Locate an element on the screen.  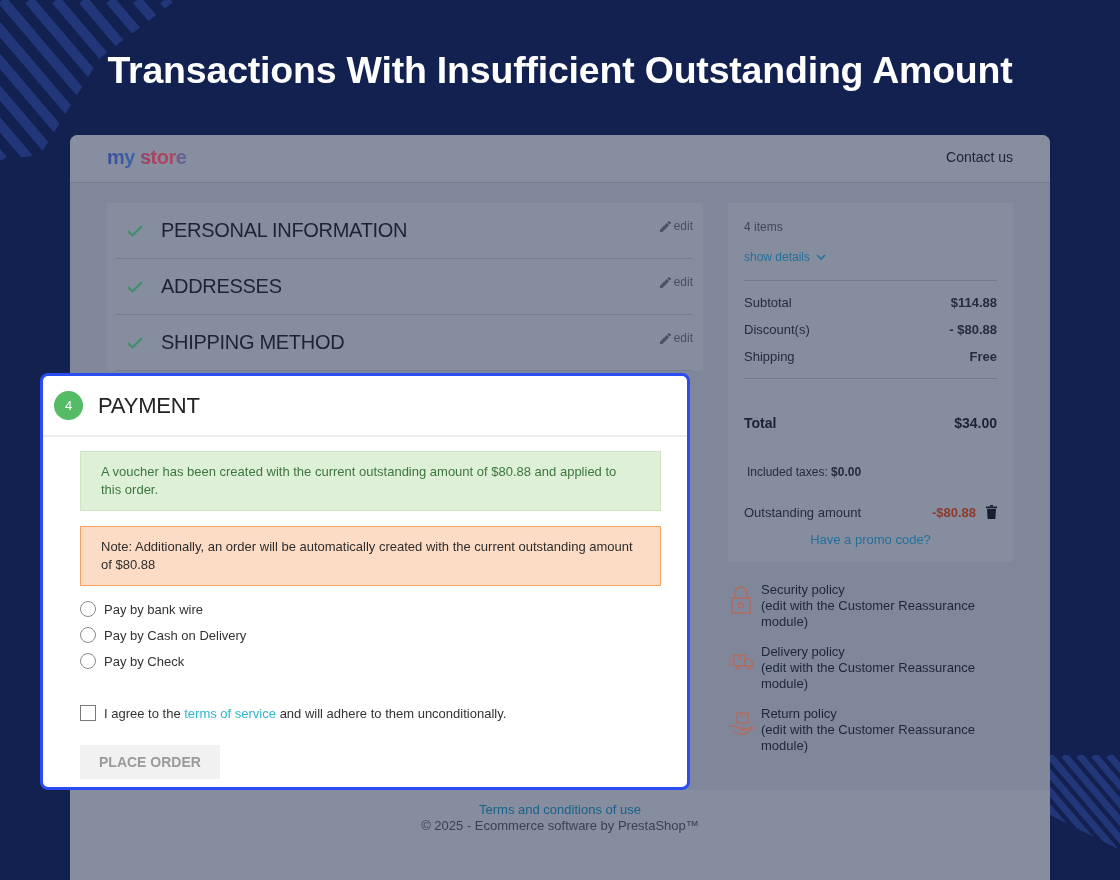
outstanding-amount-label: Outstanding amount is located at coordinates (803, 512).